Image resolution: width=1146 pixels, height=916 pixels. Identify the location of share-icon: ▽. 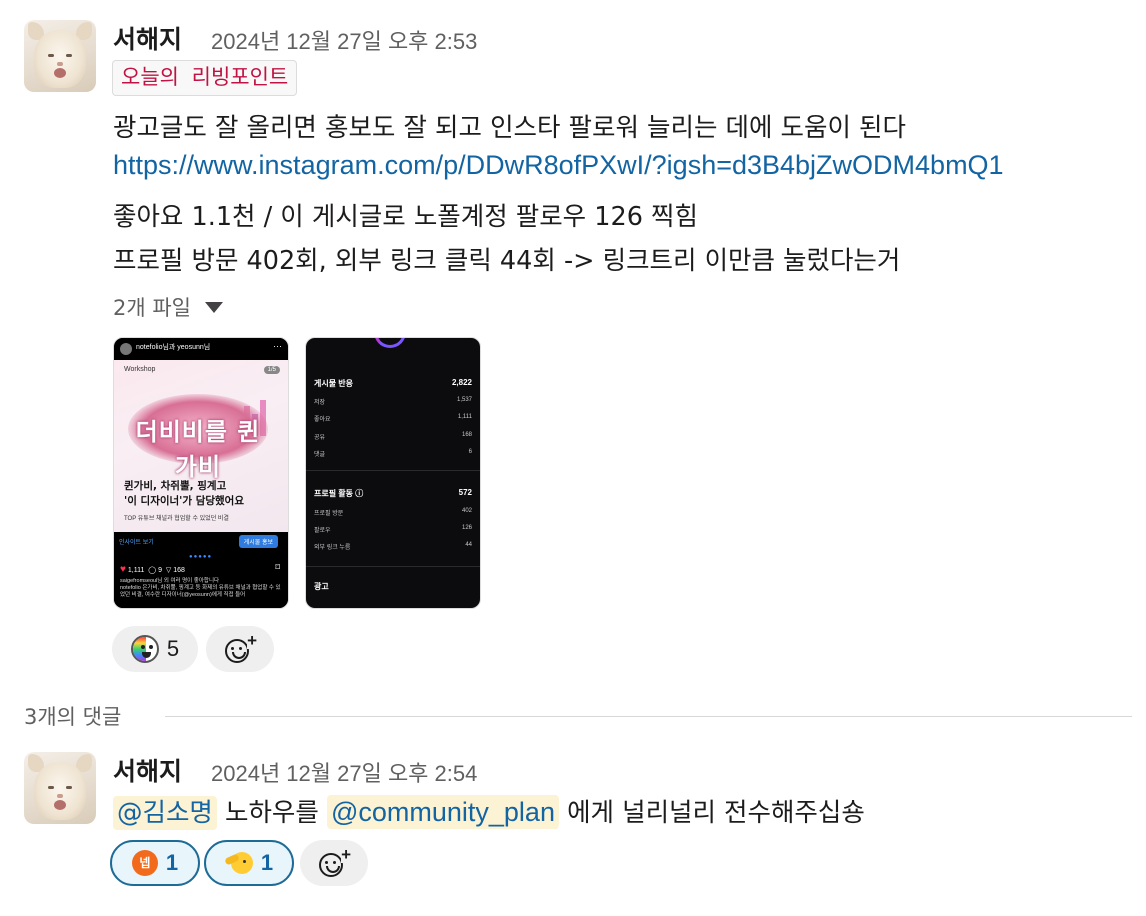
(168, 570).